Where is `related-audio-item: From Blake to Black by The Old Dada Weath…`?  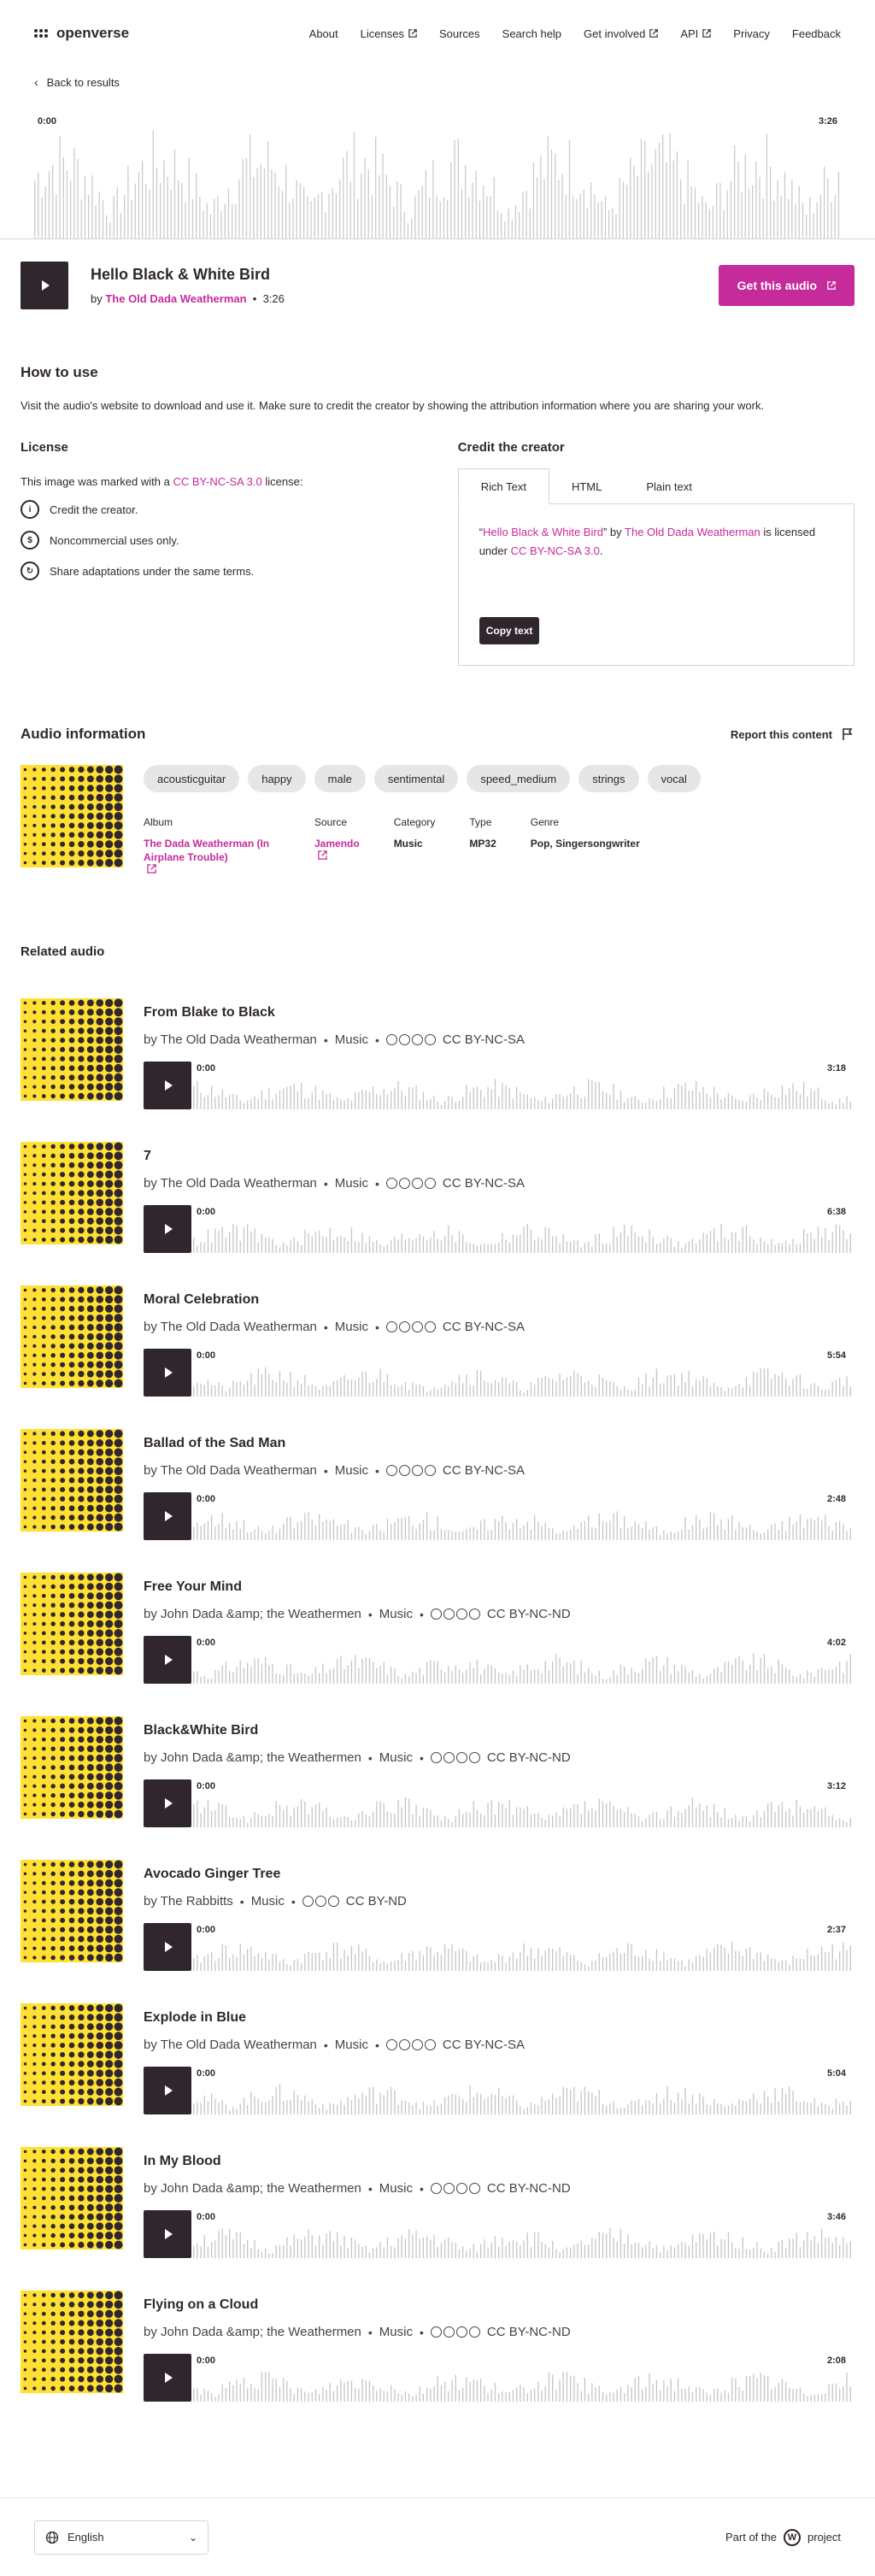
related-audio-item: From Blake to Black by The Old Dada Weath… is located at coordinates (437, 1070).